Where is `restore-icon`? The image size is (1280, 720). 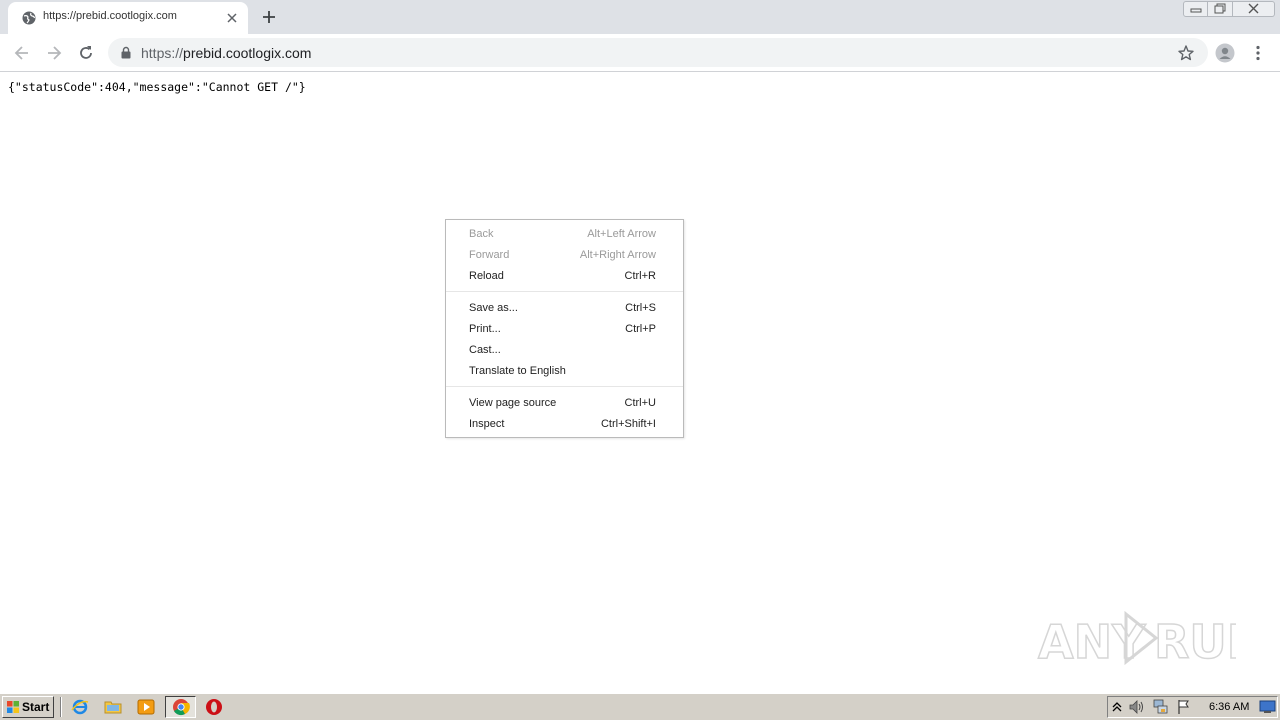 restore-icon is located at coordinates (1220, 8).